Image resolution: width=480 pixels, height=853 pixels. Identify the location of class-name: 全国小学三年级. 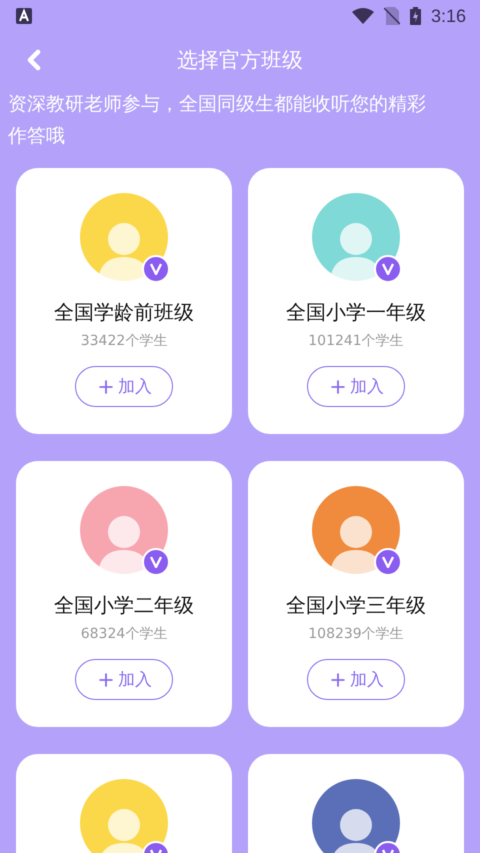
(356, 605).